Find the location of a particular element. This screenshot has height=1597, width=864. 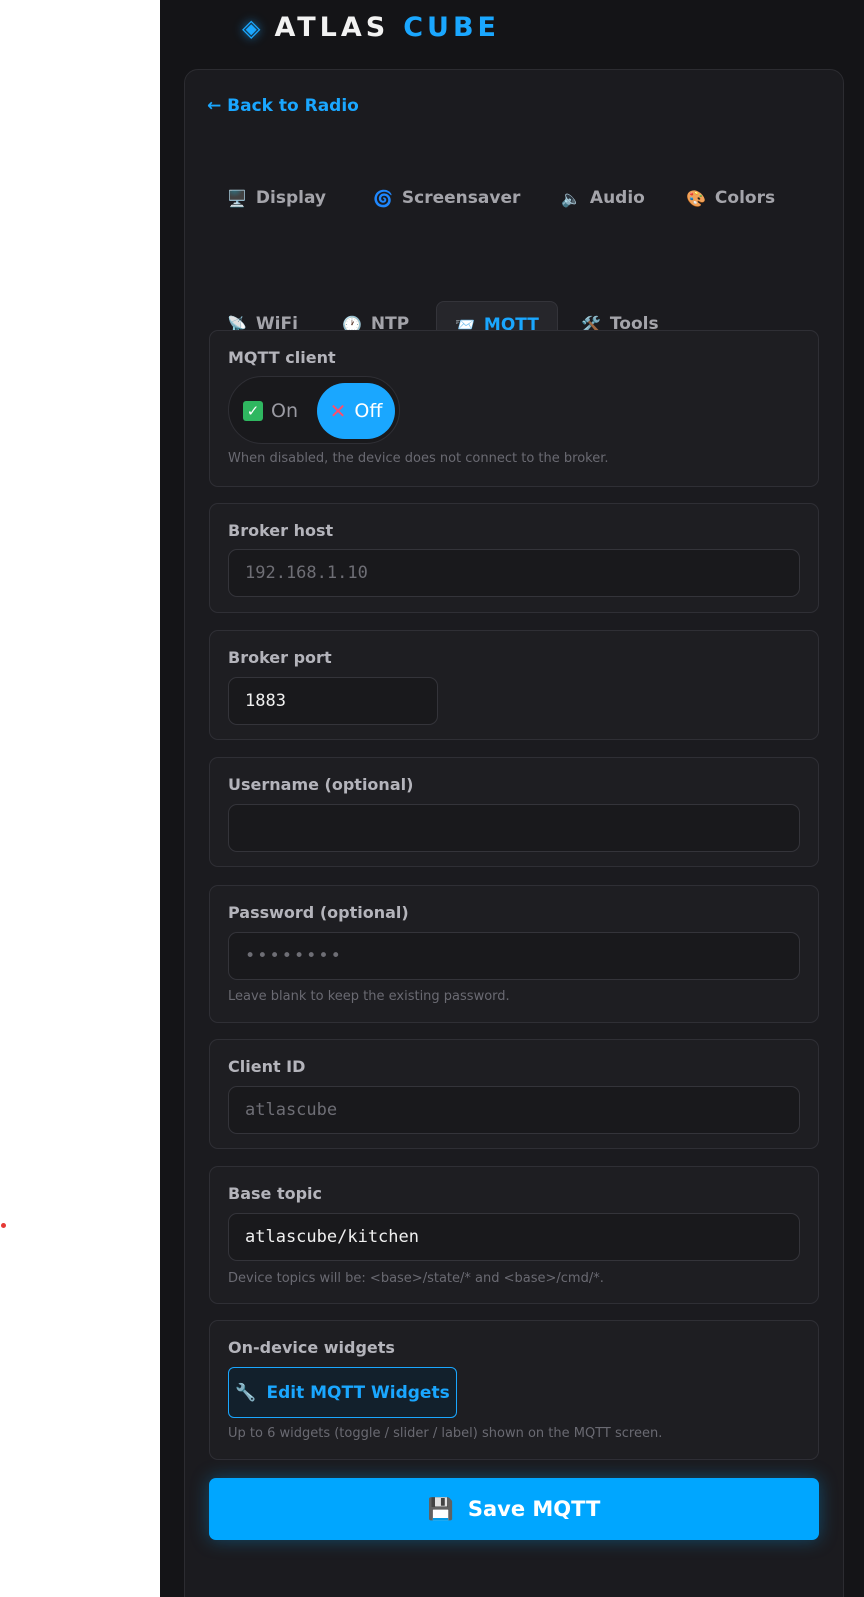

field-label: Broker host is located at coordinates (281, 530).